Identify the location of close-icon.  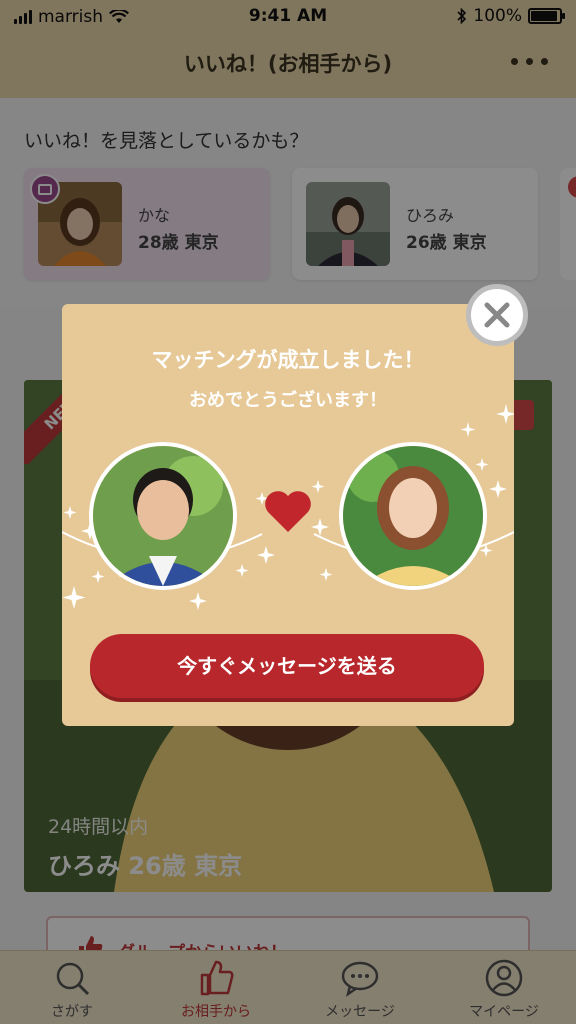
(497, 315).